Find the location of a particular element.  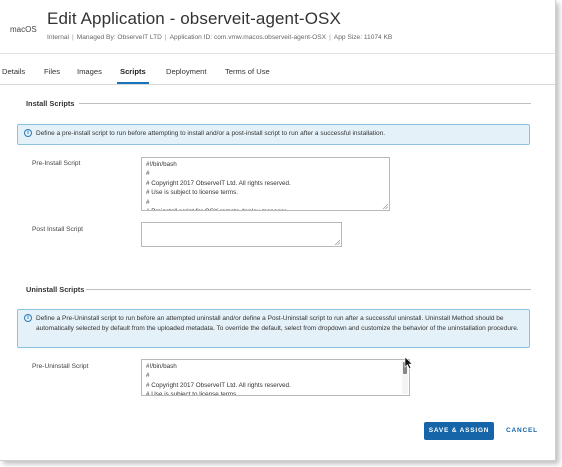

tab-details: Details is located at coordinates (13, 71).